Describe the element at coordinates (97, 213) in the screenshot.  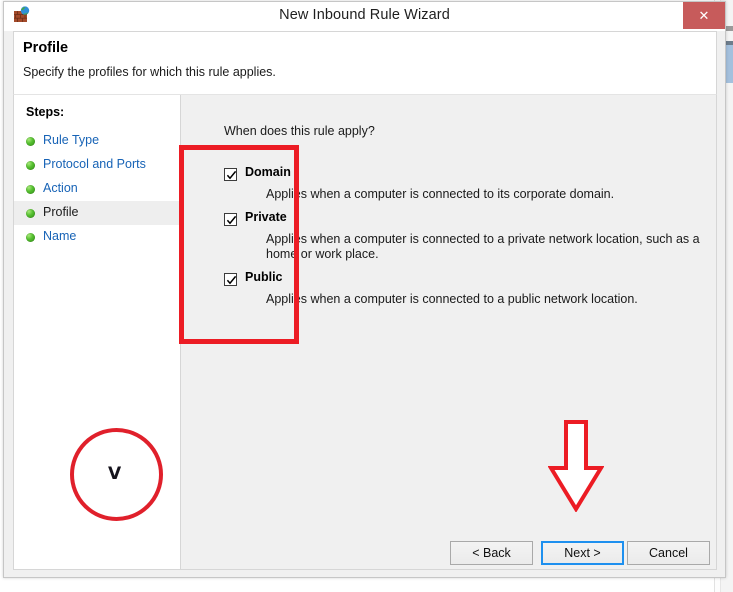
I see `sidebar-item-profile: Profile` at that location.